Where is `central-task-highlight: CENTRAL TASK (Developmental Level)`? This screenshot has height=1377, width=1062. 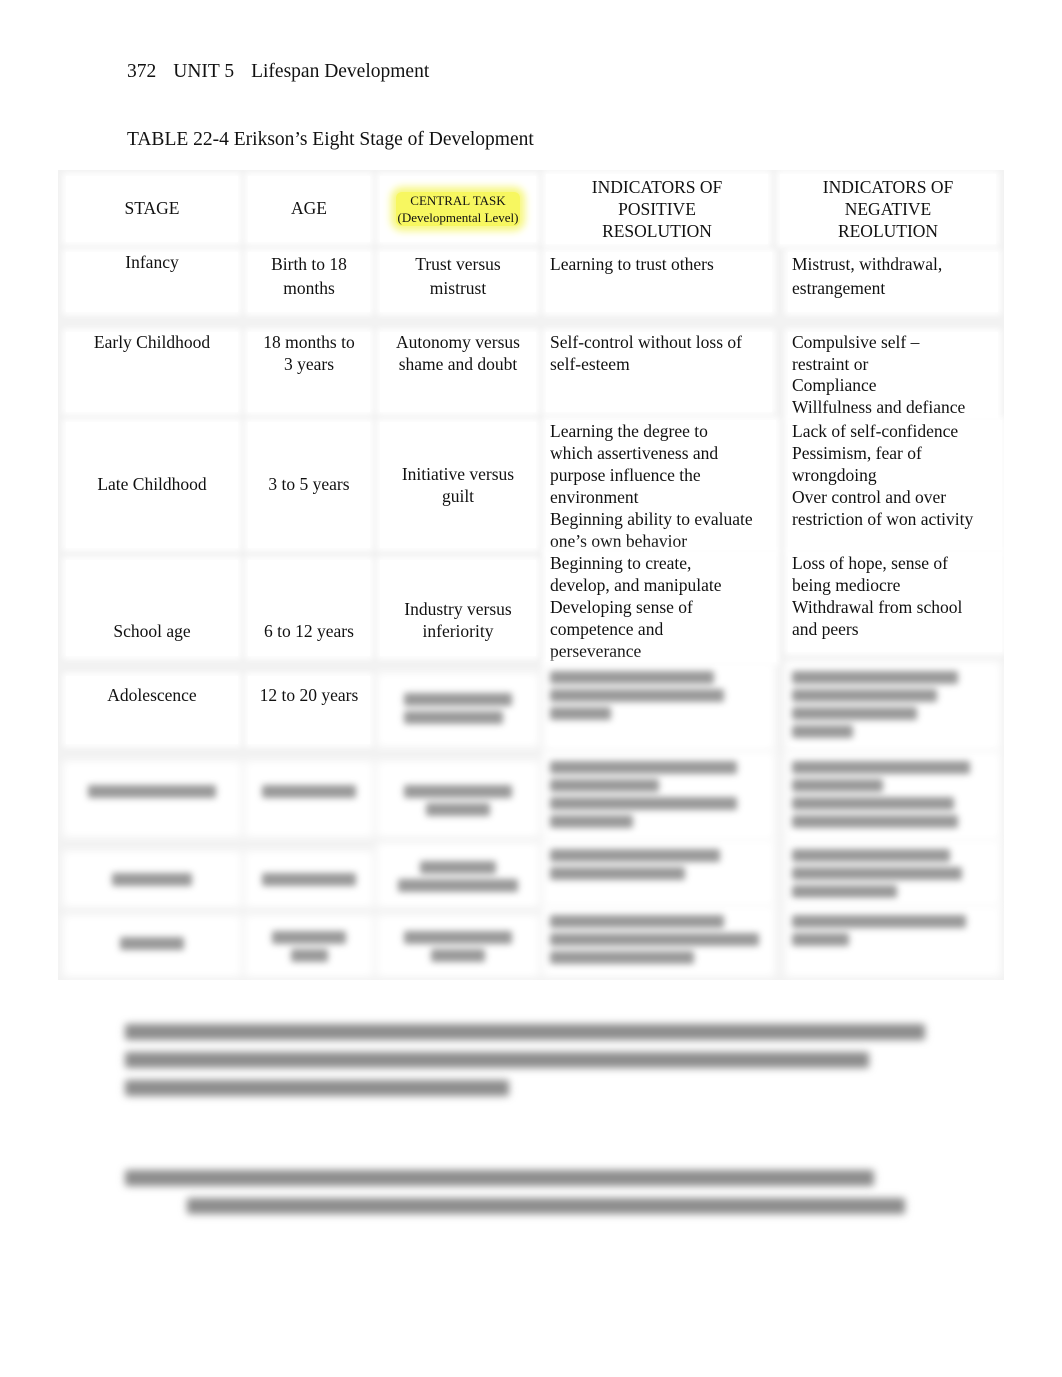
central-task-highlight: CENTRAL TASK (Developmental Level) is located at coordinates (458, 209).